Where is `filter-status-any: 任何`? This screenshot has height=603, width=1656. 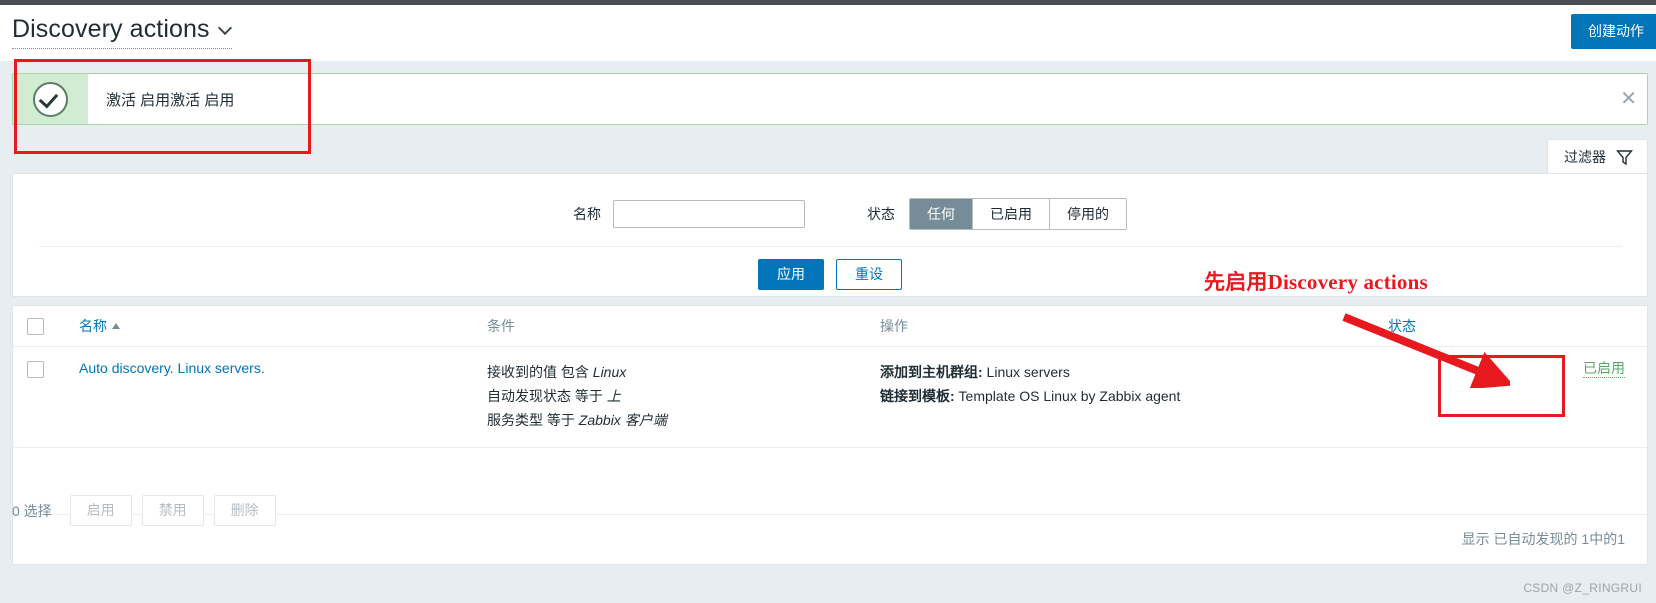 filter-status-any: 任何 is located at coordinates (941, 214).